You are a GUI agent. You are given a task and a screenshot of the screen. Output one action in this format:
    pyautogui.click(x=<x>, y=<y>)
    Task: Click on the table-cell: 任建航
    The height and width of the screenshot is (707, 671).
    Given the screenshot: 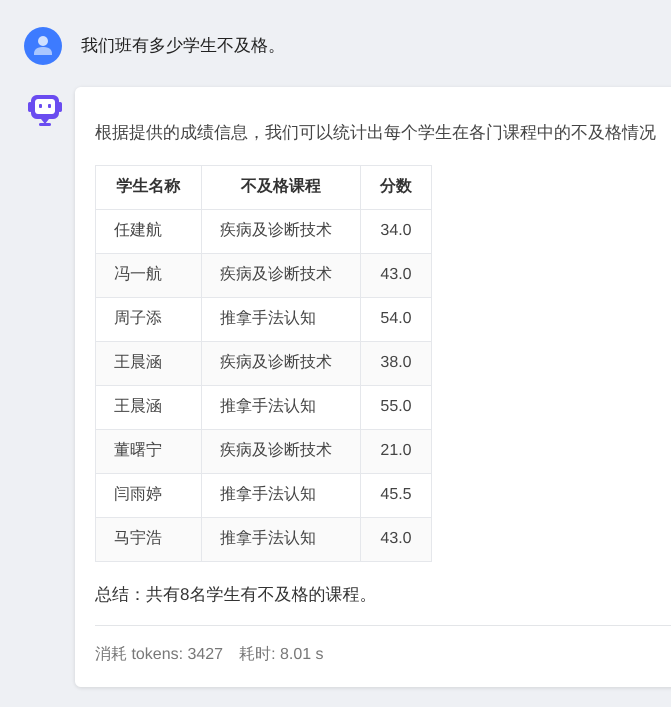 What is the action you would take?
    pyautogui.click(x=149, y=231)
    